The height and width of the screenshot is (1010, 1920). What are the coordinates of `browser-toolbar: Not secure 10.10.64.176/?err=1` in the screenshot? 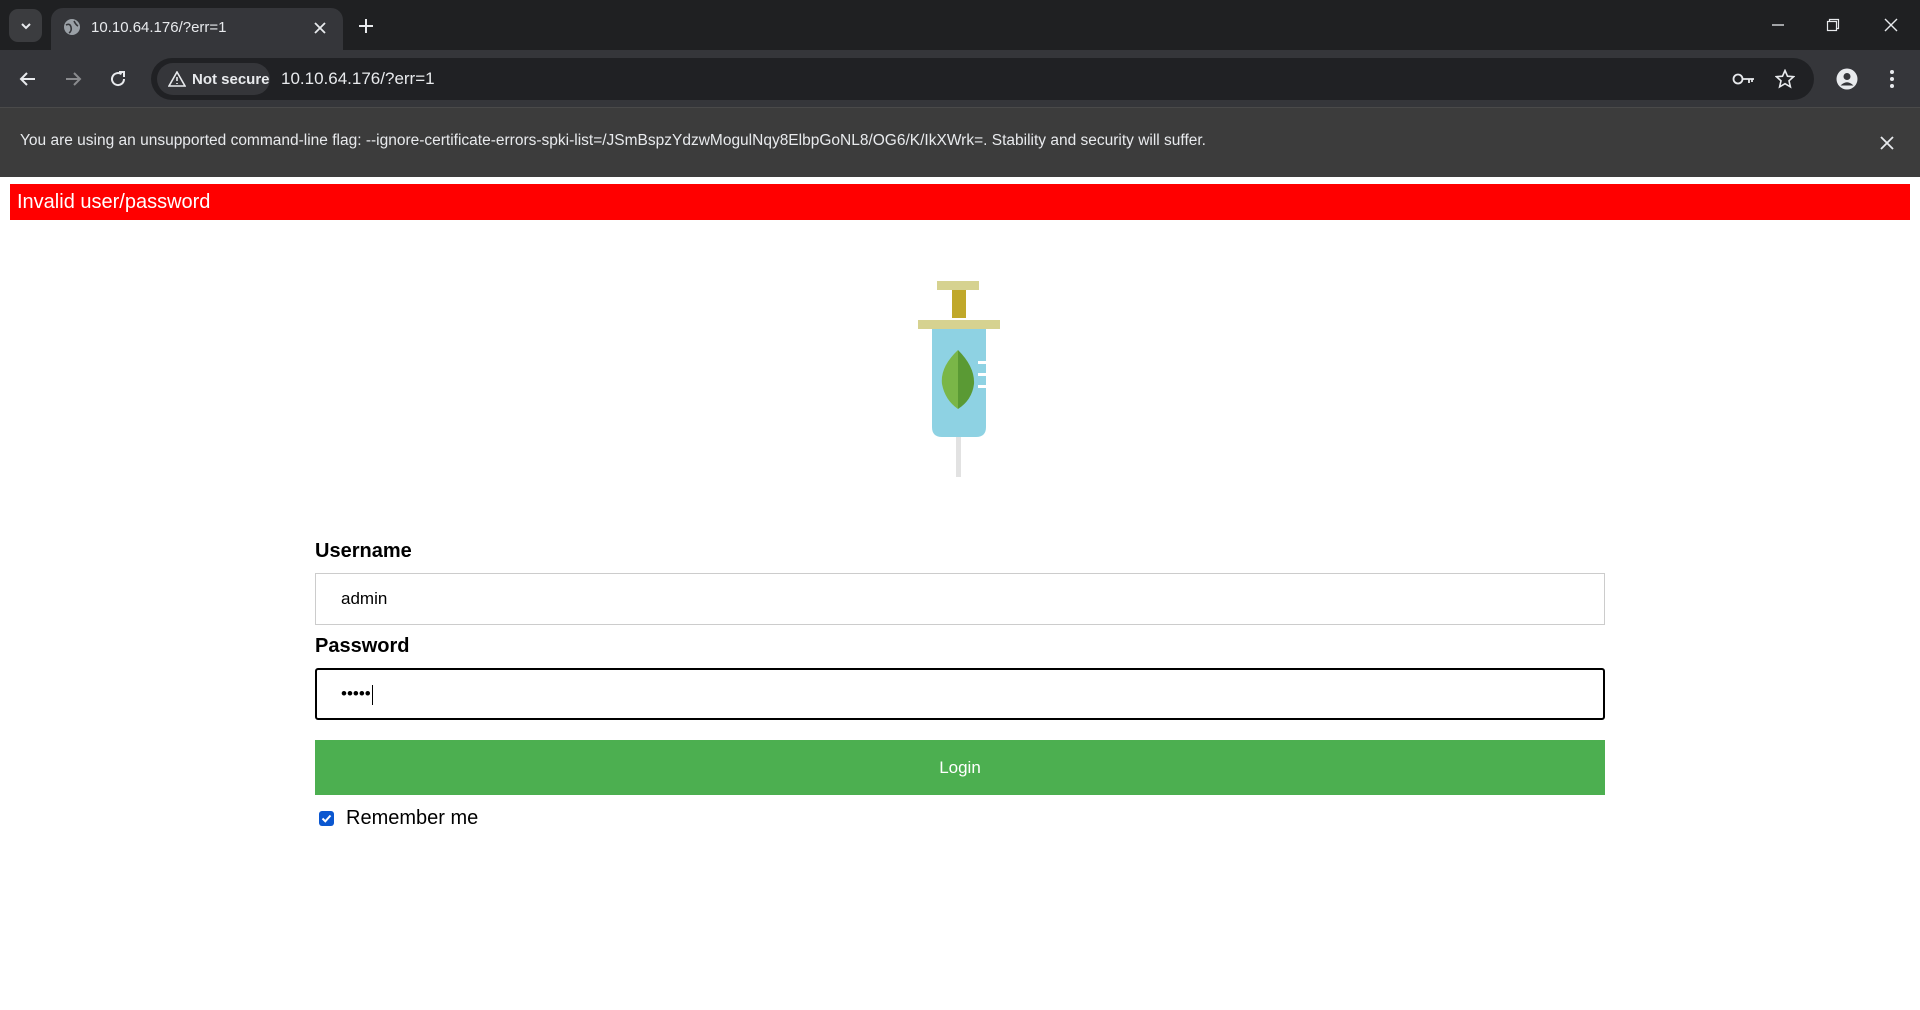 It's located at (960, 78).